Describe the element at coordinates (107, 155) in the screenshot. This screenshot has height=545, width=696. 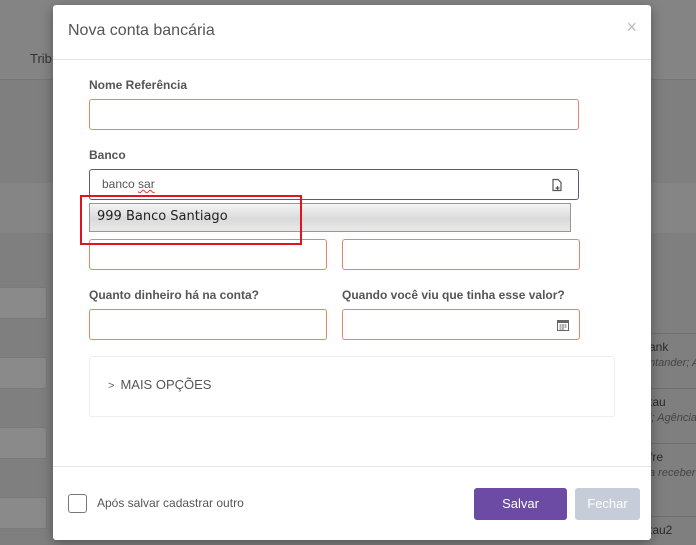
I see `banco-label: Banco` at that location.